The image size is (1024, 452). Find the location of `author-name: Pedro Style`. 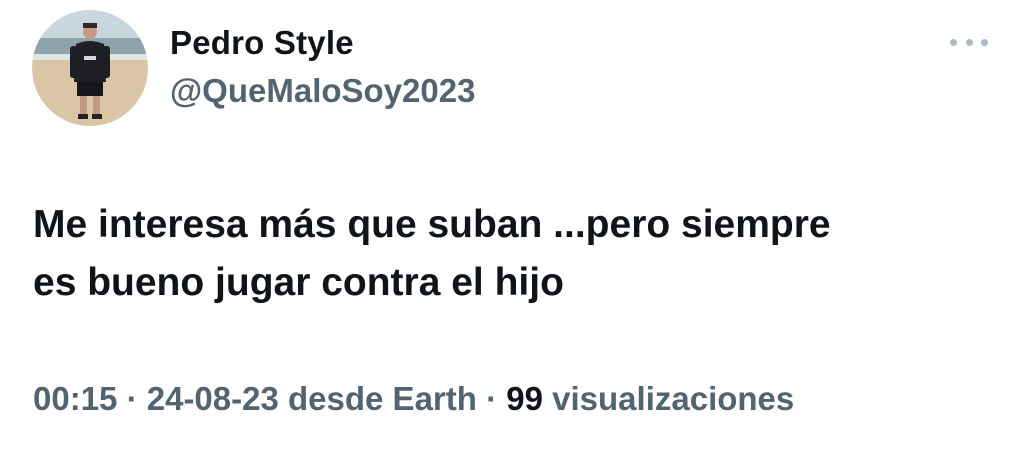

author-name: Pedro Style is located at coordinates (262, 43).